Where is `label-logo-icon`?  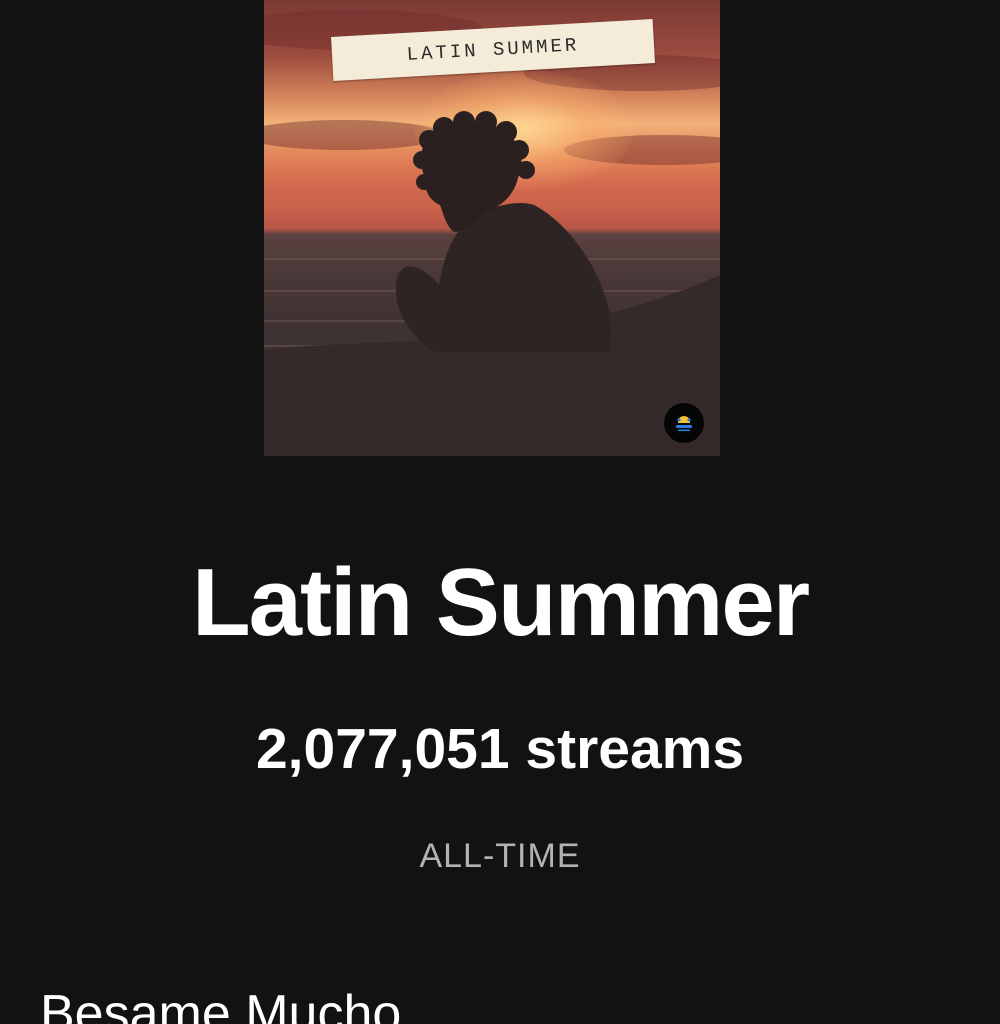 label-logo-icon is located at coordinates (684, 423).